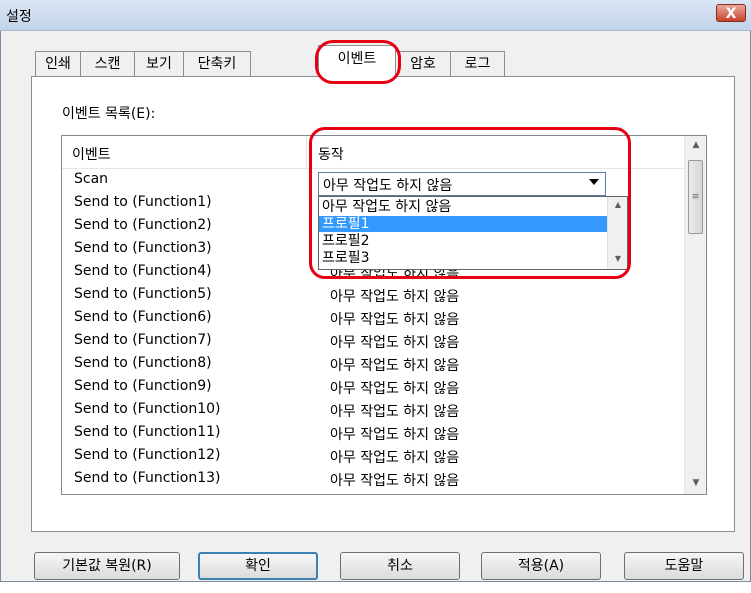 The image size is (751, 593). What do you see at coordinates (306, 152) in the screenshot?
I see `column-divider` at bounding box center [306, 152].